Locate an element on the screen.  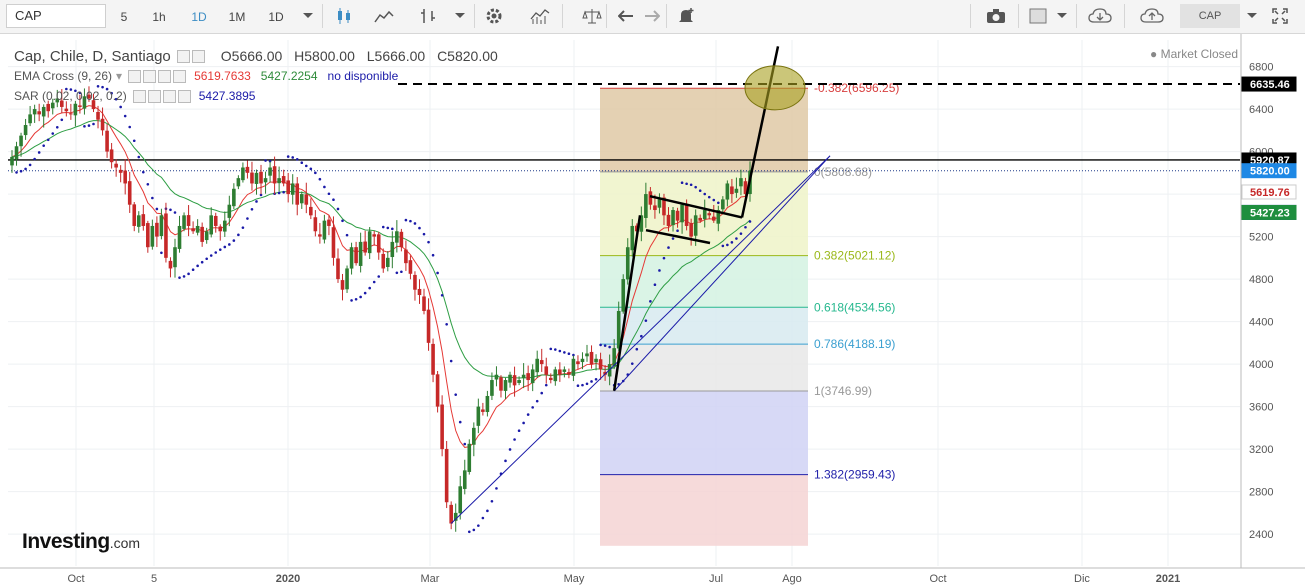
camera-icon is located at coordinates (996, 16).